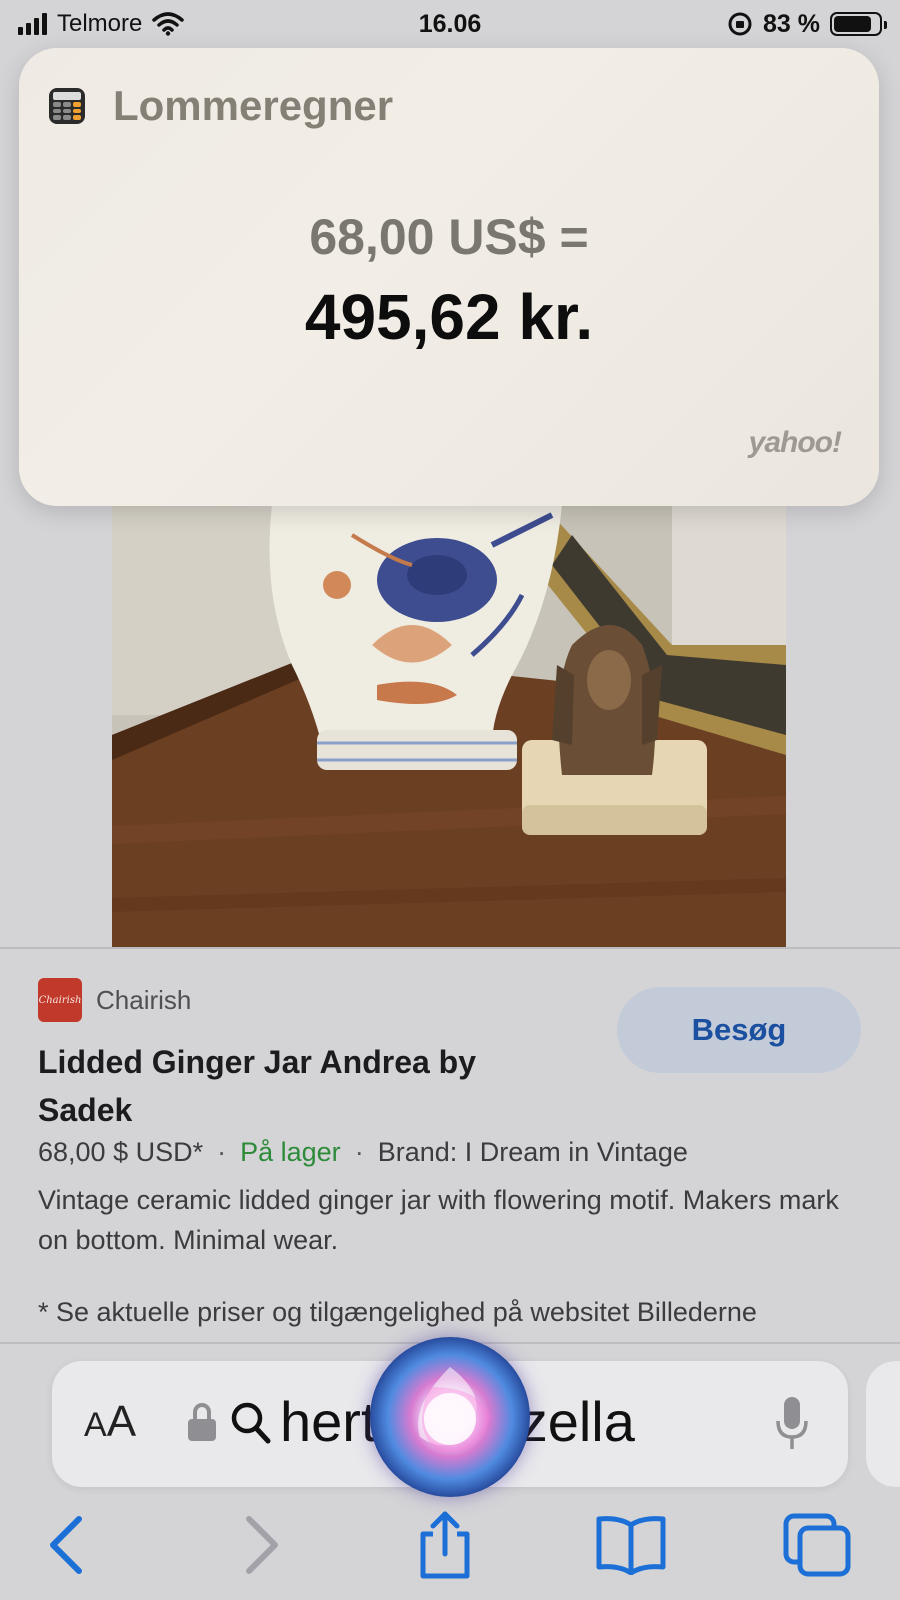 This screenshot has height=1600, width=900. What do you see at coordinates (298, 1086) in the screenshot?
I see `product-title: Lidded Ginger Jar Andrea by Sadek` at bounding box center [298, 1086].